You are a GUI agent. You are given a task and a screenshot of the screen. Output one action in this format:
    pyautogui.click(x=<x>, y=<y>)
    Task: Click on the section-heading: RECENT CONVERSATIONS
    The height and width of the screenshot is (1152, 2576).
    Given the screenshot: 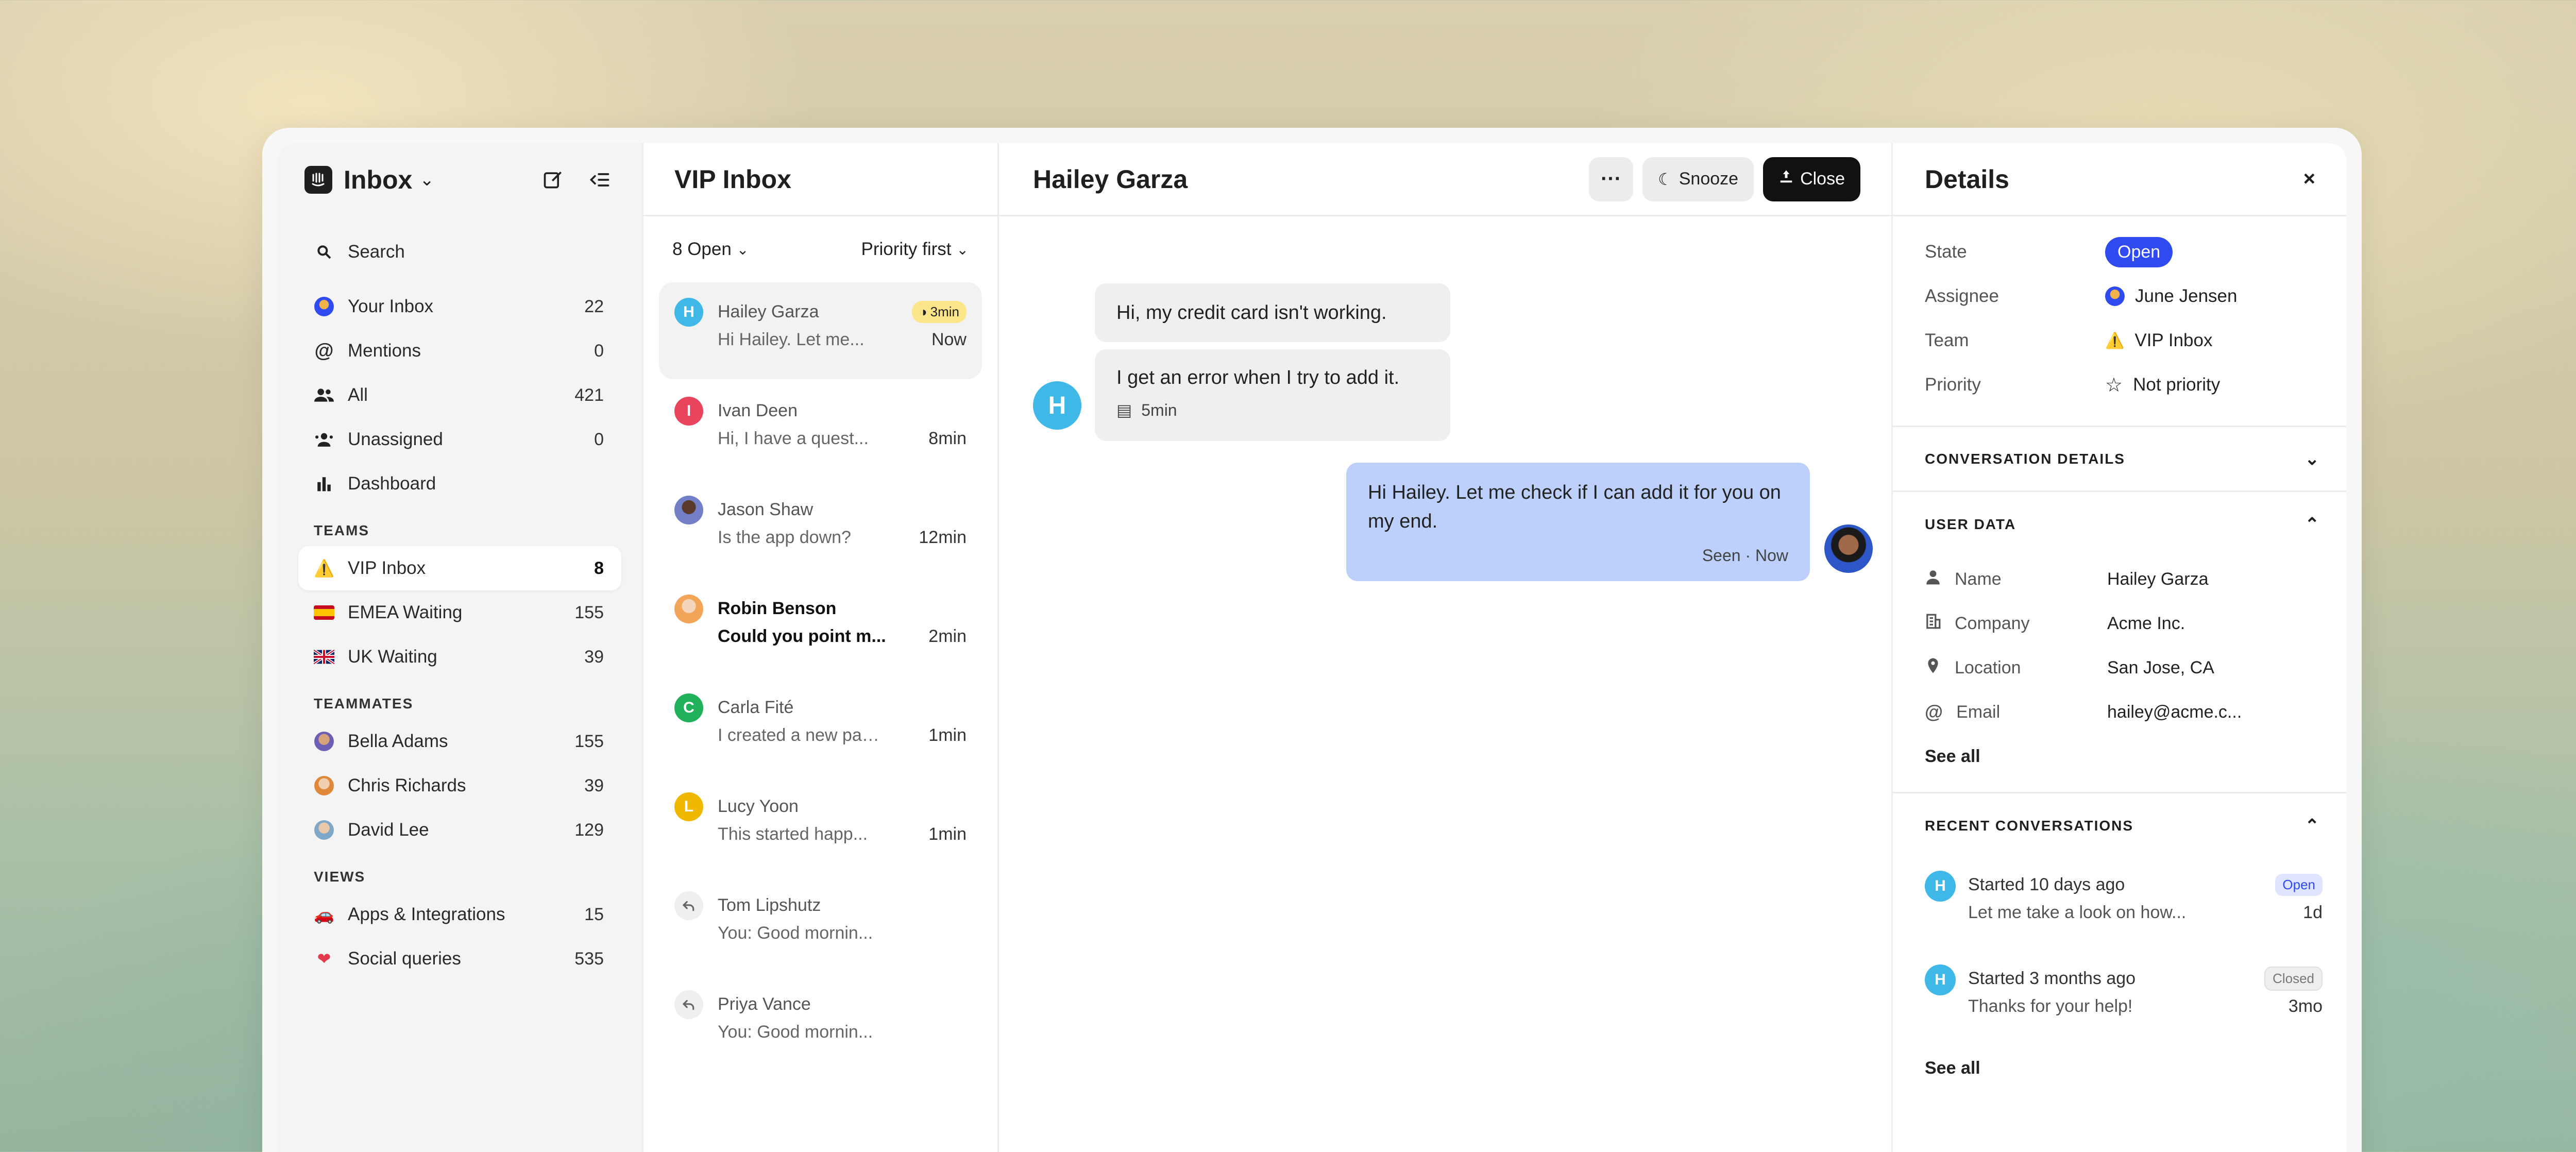 What is the action you would take?
    pyautogui.click(x=2029, y=826)
    